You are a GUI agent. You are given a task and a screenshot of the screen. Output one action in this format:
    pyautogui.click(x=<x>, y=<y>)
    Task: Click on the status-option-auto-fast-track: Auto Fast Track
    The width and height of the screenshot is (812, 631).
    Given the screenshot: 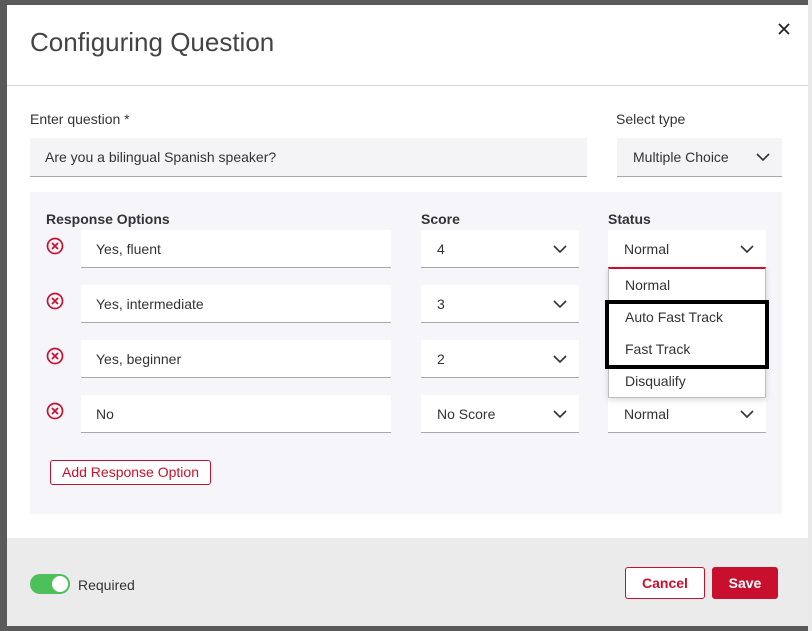 What is the action you would take?
    pyautogui.click(x=687, y=317)
    